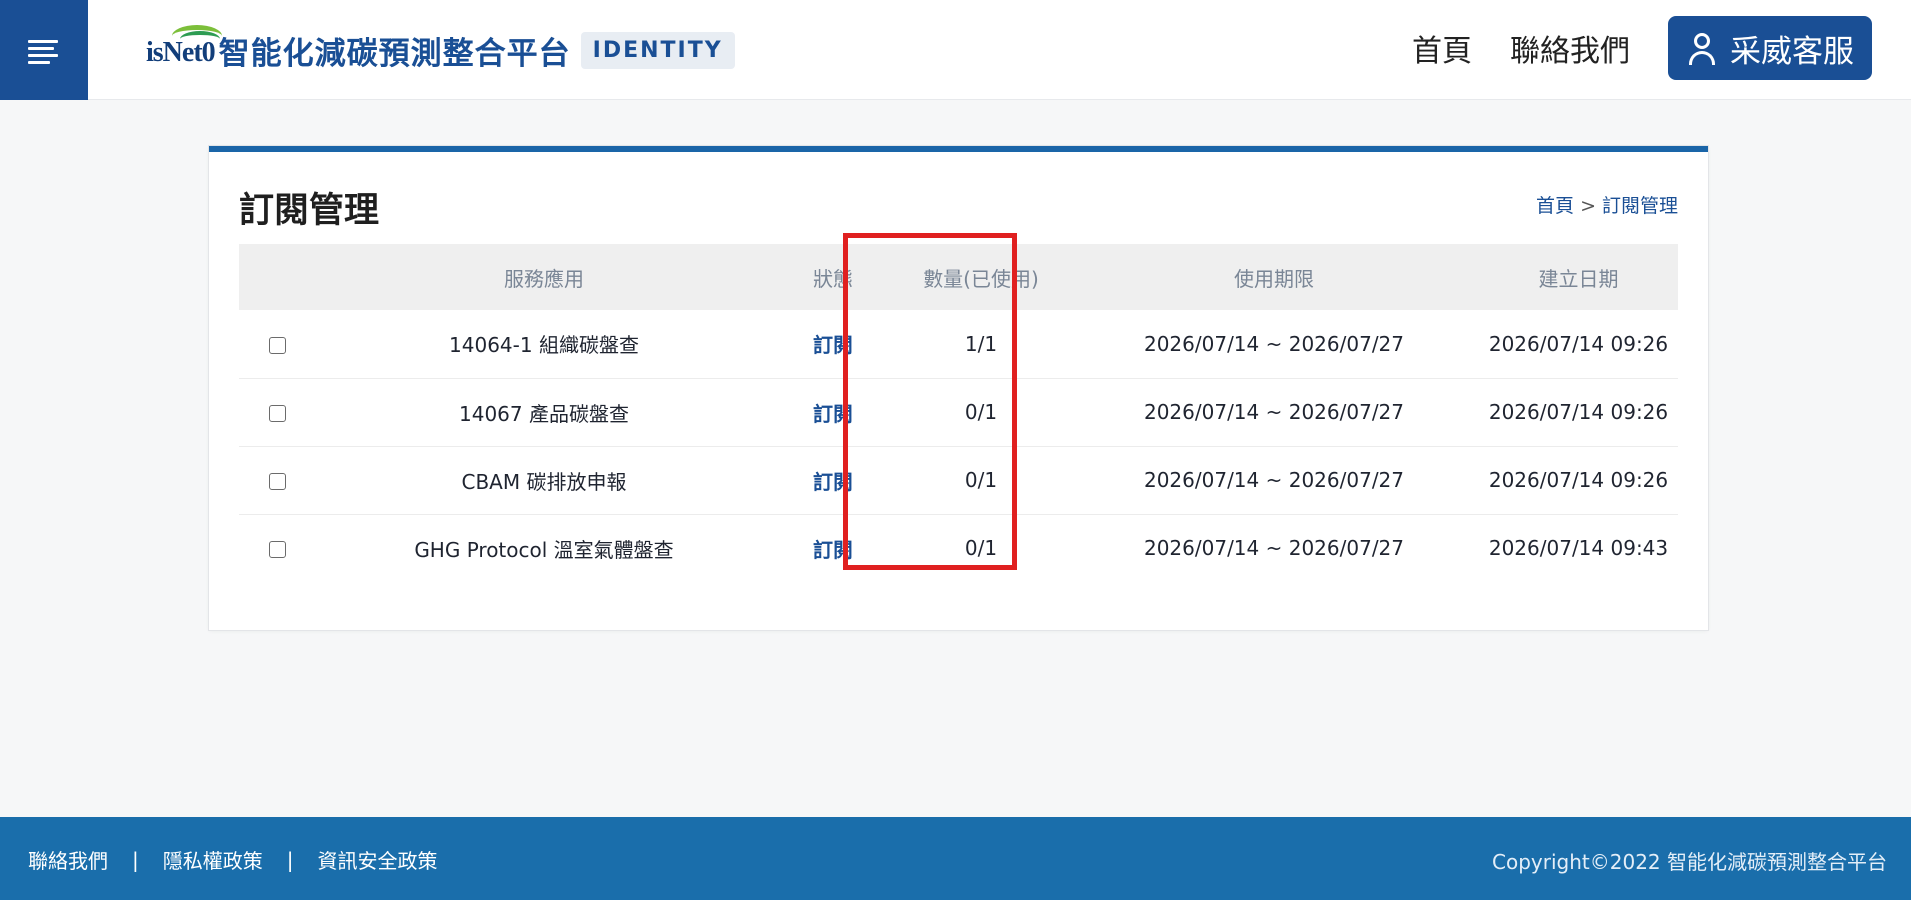  What do you see at coordinates (1442, 48) in the screenshot?
I see `nav-home-link: 首頁` at bounding box center [1442, 48].